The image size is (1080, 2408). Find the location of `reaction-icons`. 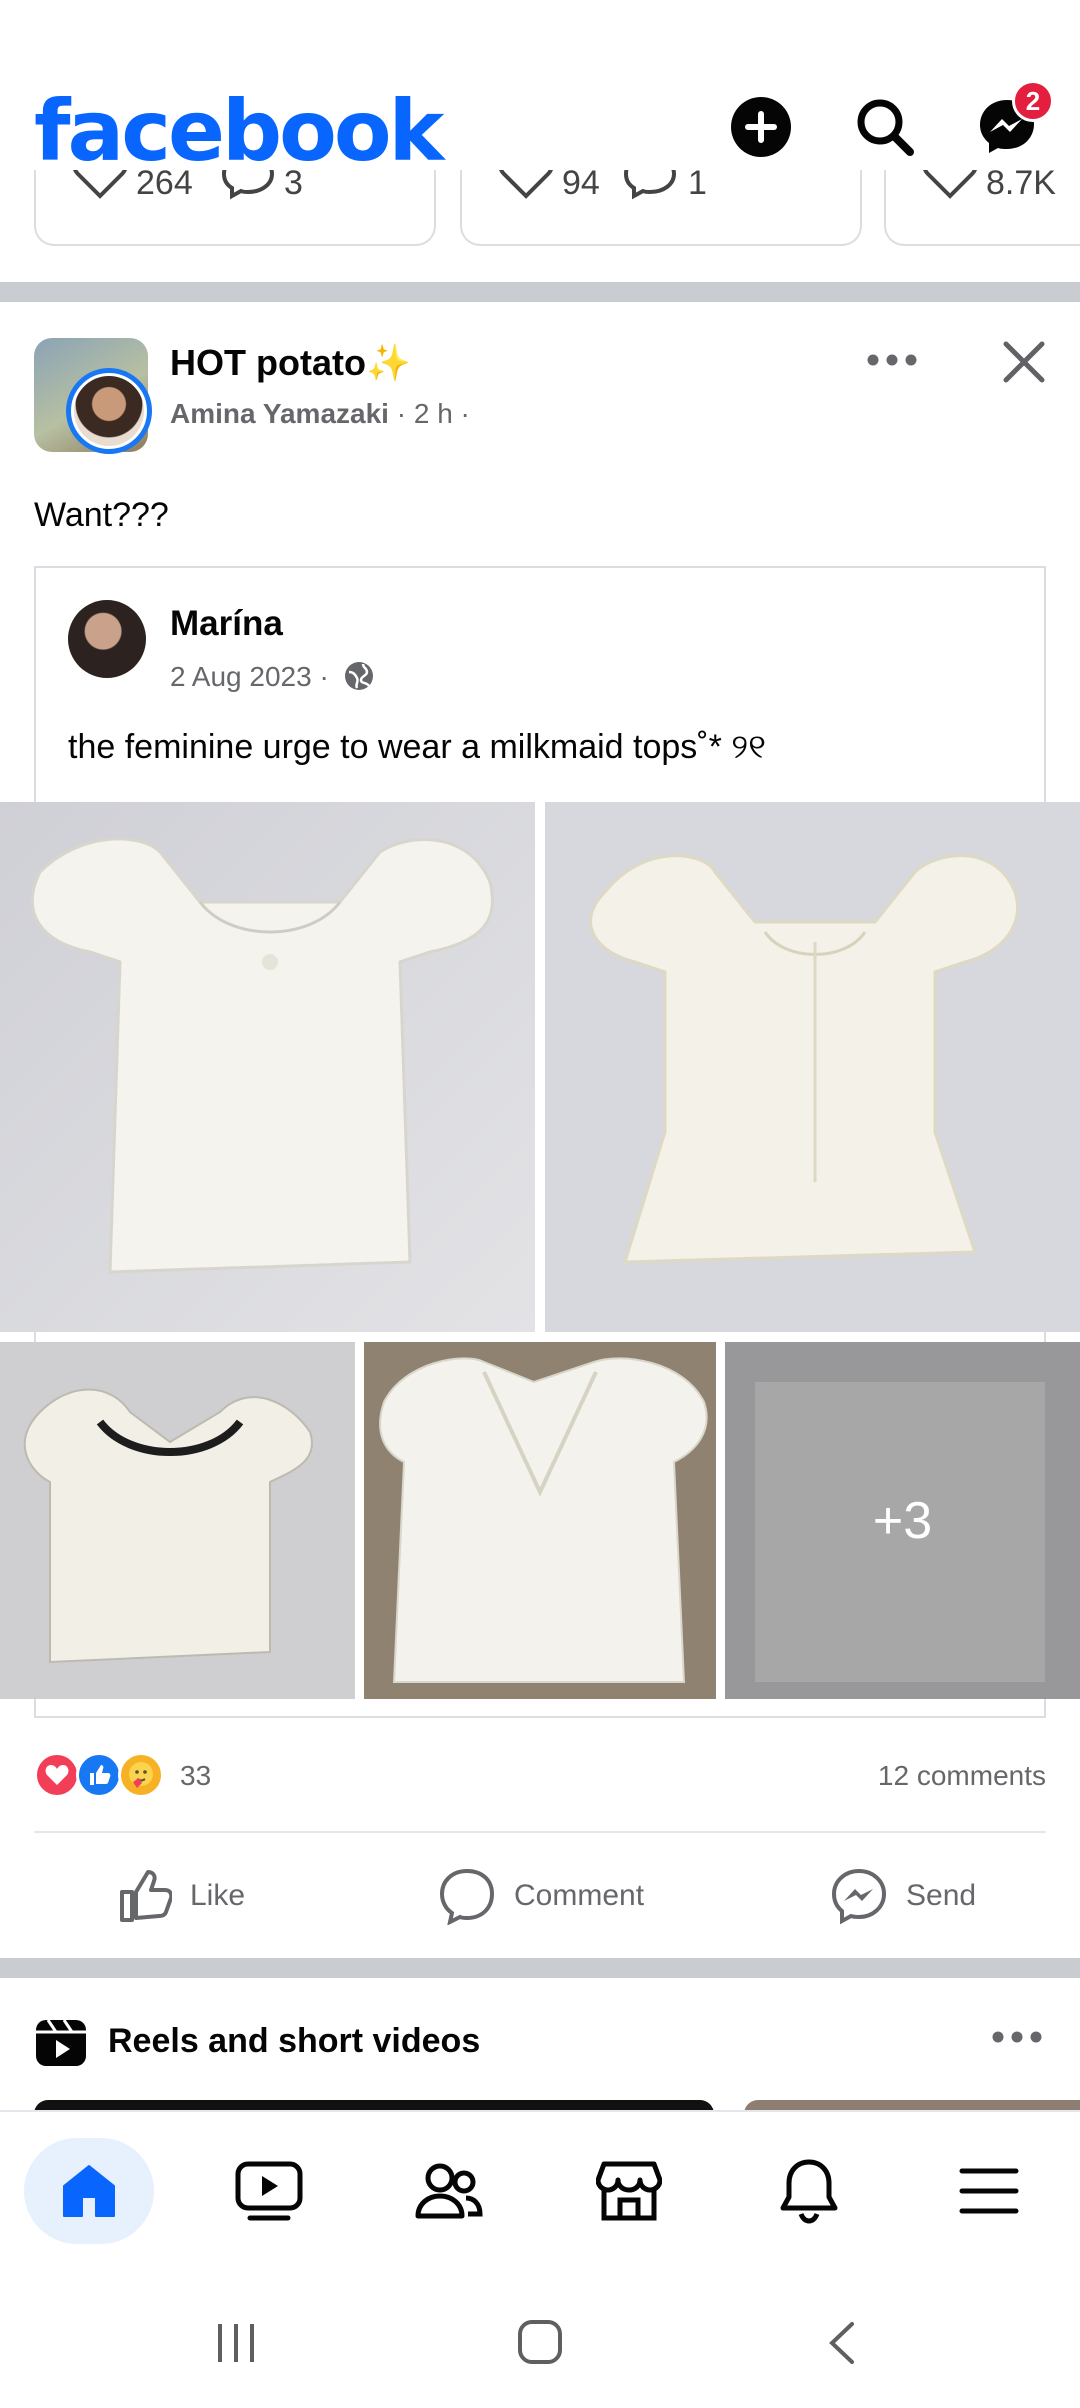

reaction-icons is located at coordinates (99, 1776).